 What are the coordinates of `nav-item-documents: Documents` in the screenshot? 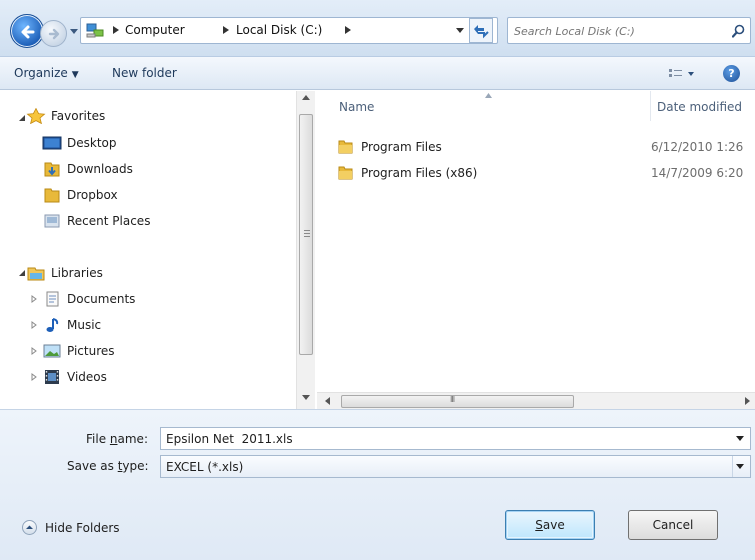 It's located at (88, 299).